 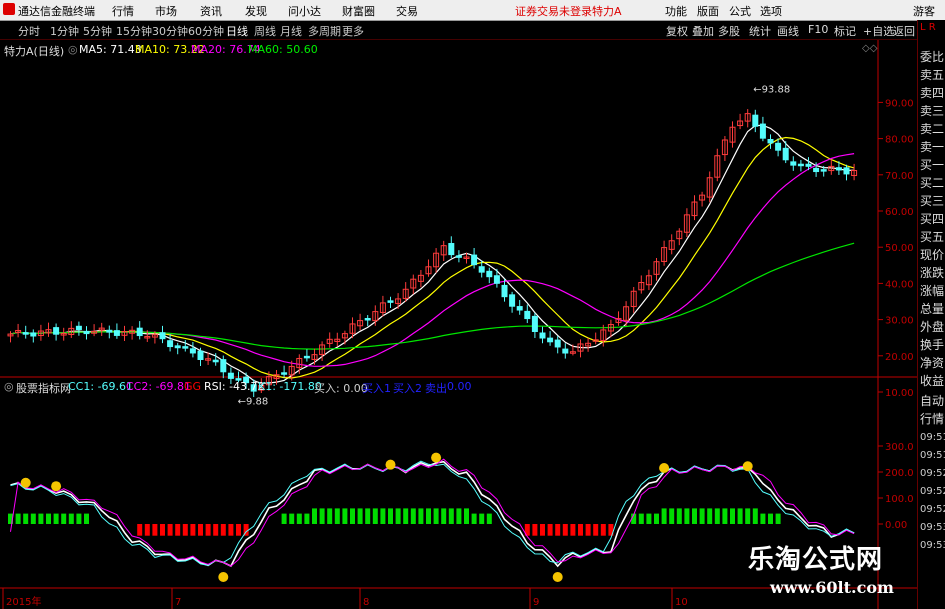 I want to click on indicator-toggle-icon: ◎, so click(x=9, y=386).